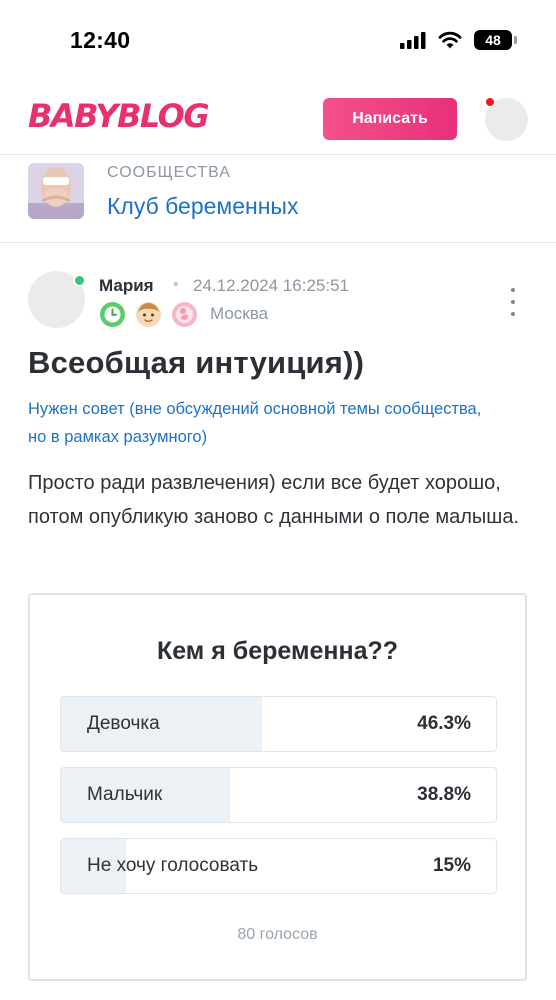 The image size is (556, 1000). I want to click on community-link: Клуб беременных, so click(202, 206).